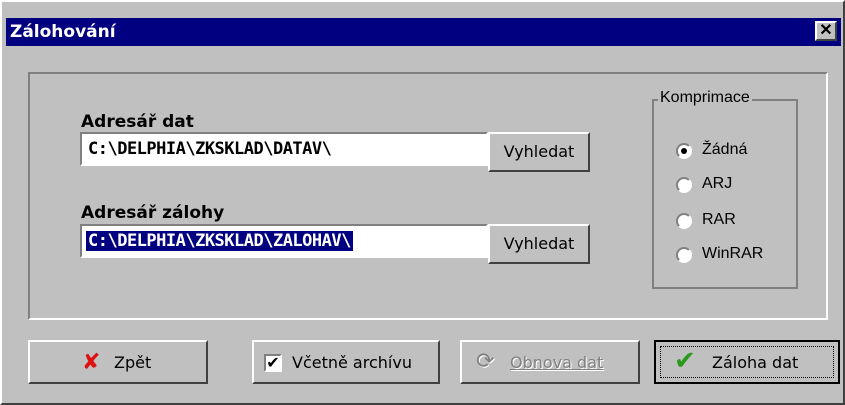 This screenshot has height=405, width=845. I want to click on backup-dir-field: C:\DELPHIA\ZKSKLAD\ZALOHAV\, so click(284, 241).